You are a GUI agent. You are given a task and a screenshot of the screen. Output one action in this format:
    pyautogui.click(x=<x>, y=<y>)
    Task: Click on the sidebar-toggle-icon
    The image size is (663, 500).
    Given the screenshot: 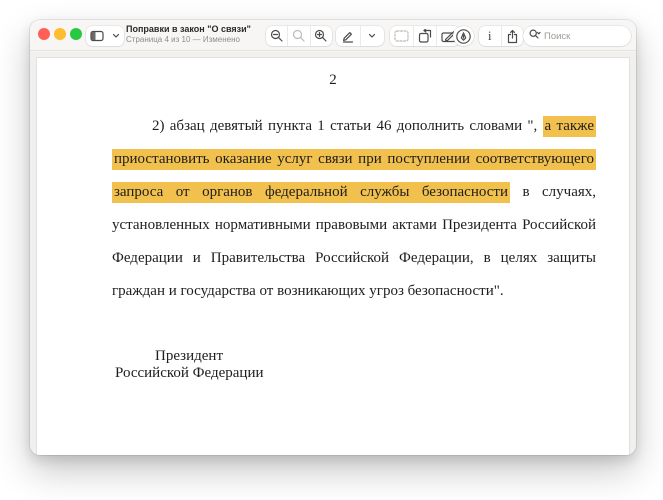 What is the action you would take?
    pyautogui.click(x=97, y=36)
    